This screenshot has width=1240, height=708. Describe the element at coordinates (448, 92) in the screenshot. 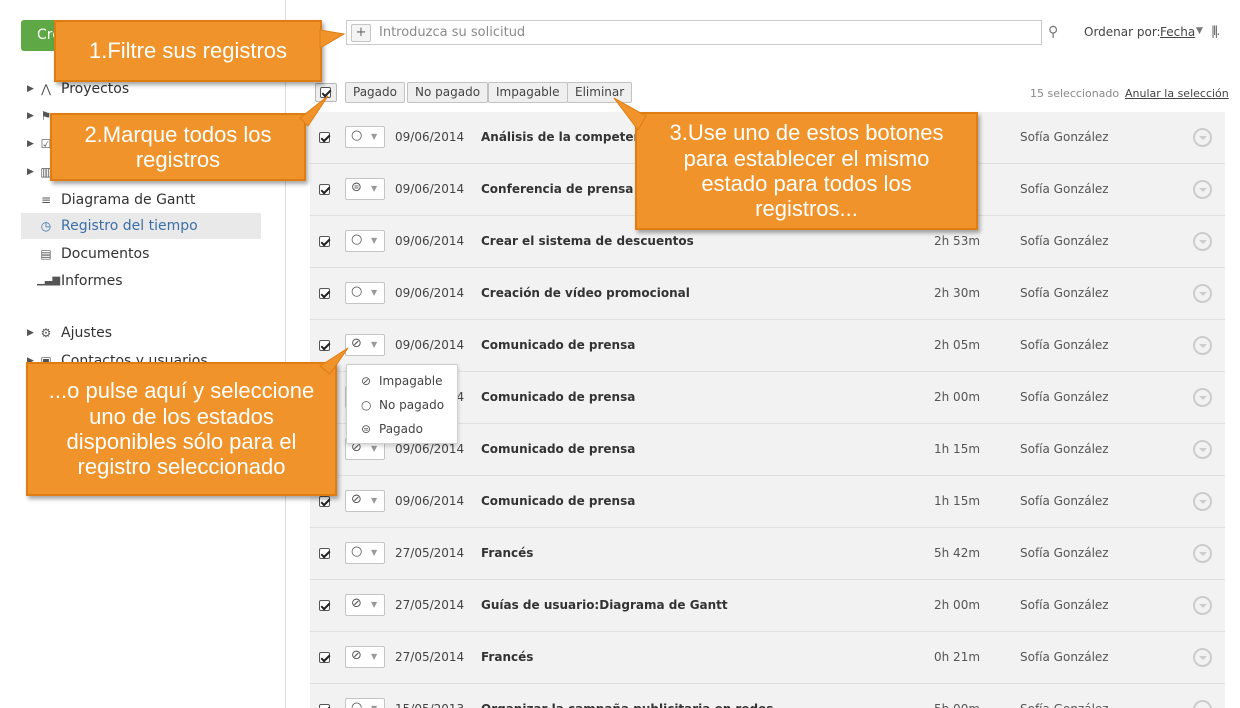

I see `unpaid-button: No pagado` at that location.